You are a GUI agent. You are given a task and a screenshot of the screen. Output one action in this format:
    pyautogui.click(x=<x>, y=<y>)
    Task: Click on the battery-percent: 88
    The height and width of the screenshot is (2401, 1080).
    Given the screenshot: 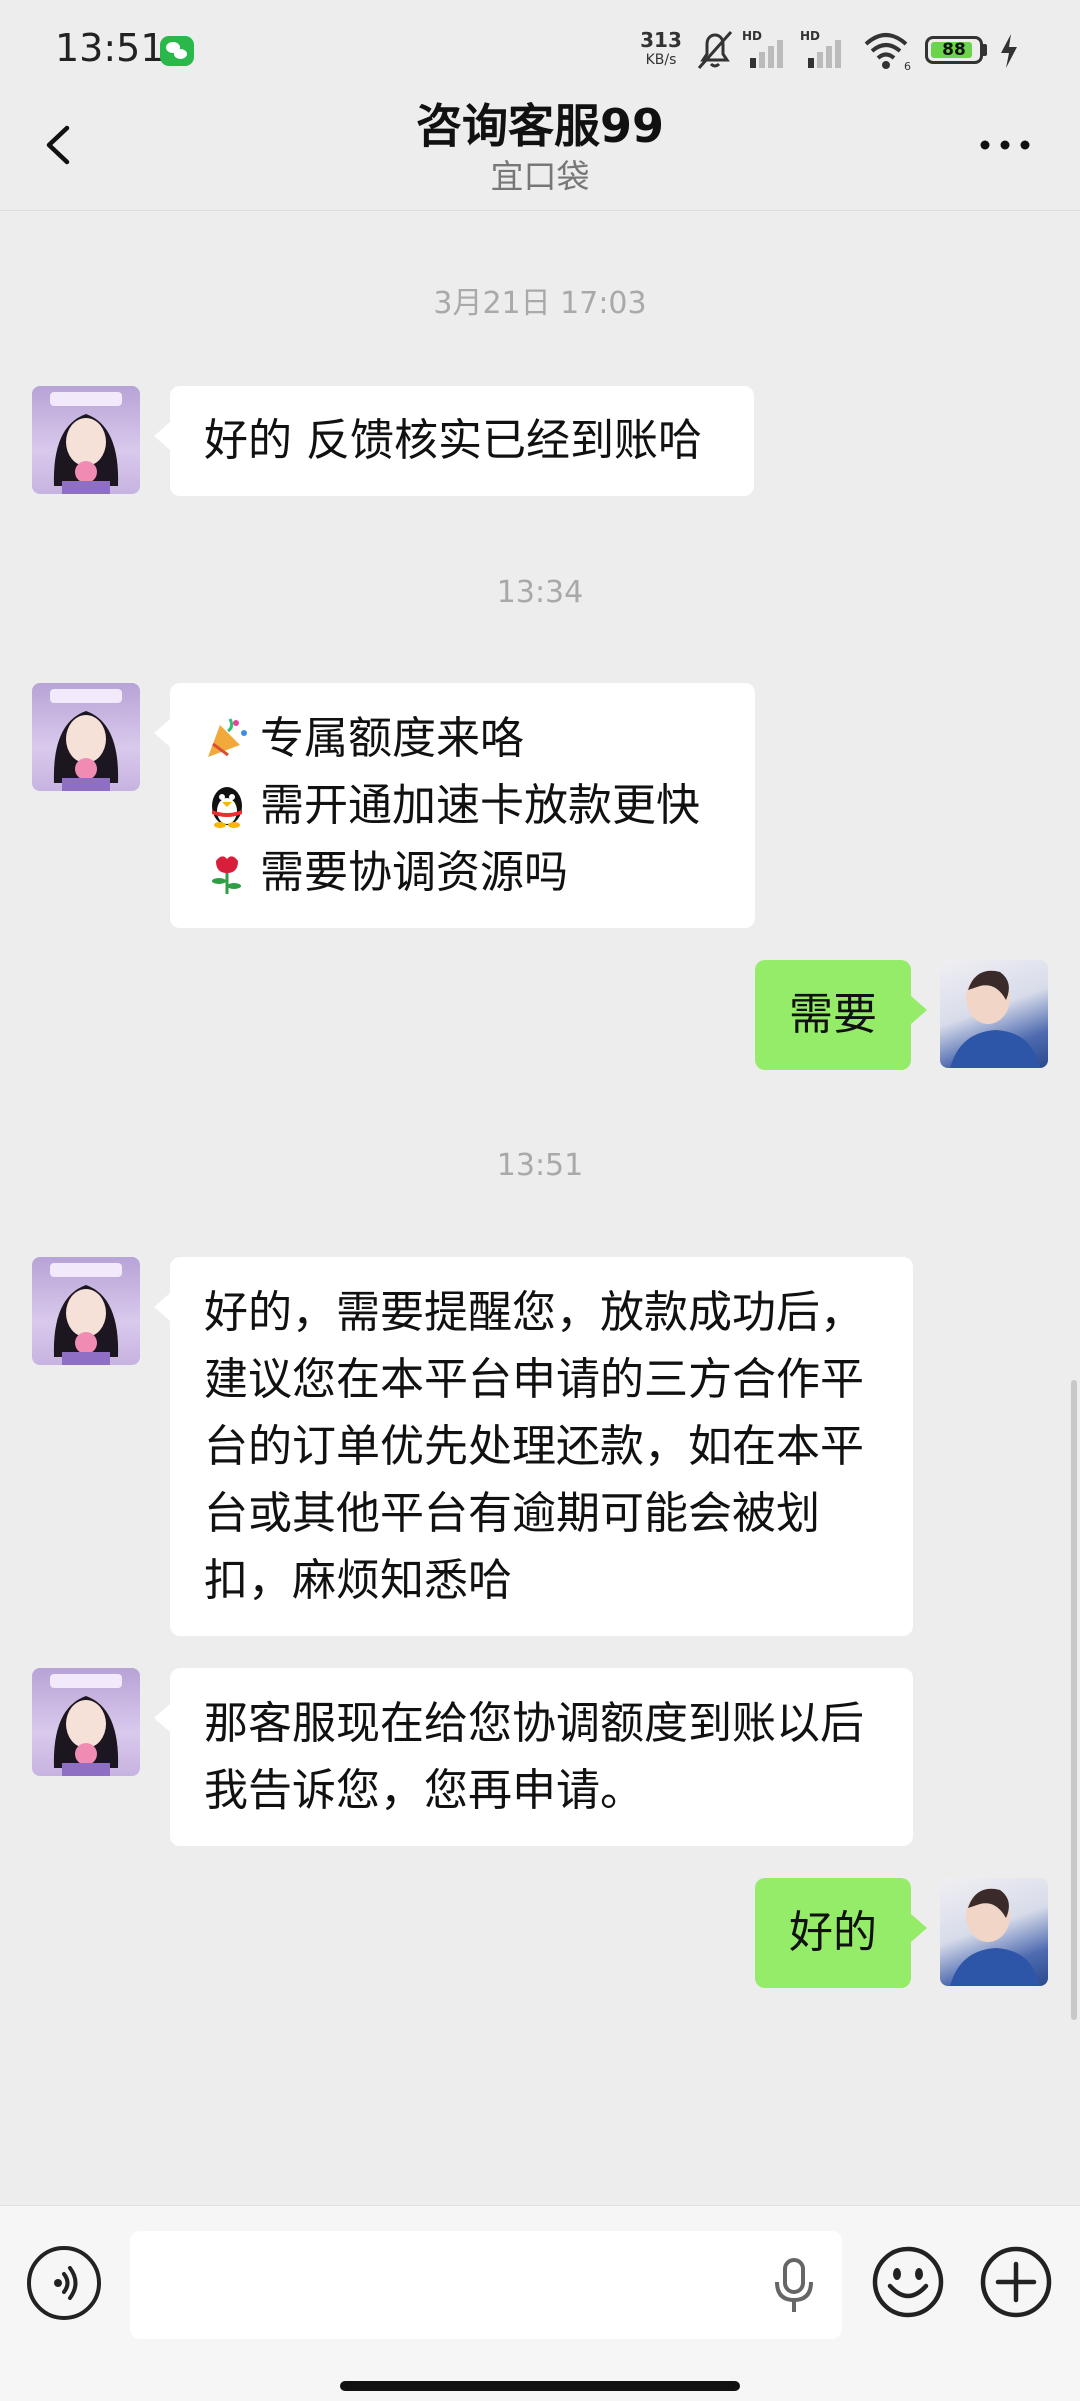 What is the action you would take?
    pyautogui.click(x=954, y=50)
    